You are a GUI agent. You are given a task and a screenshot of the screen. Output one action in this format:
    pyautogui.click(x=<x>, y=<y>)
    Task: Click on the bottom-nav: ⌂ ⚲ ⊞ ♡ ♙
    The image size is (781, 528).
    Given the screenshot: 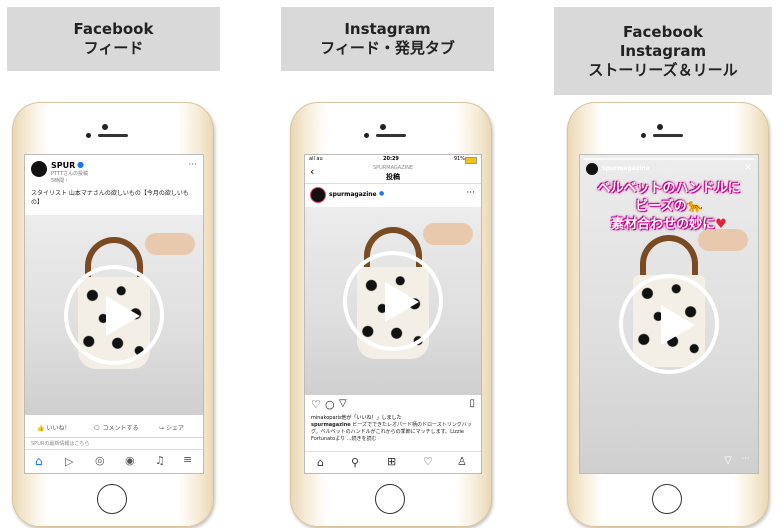 What is the action you would take?
    pyautogui.click(x=393, y=462)
    